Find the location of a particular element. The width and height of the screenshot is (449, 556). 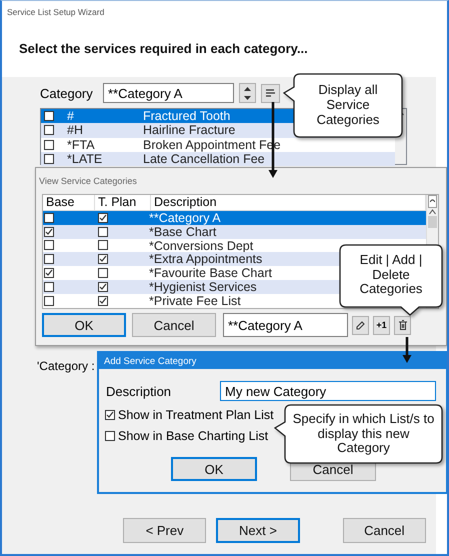

callout-tooltip: Display all Service Categories is located at coordinates (343, 105).